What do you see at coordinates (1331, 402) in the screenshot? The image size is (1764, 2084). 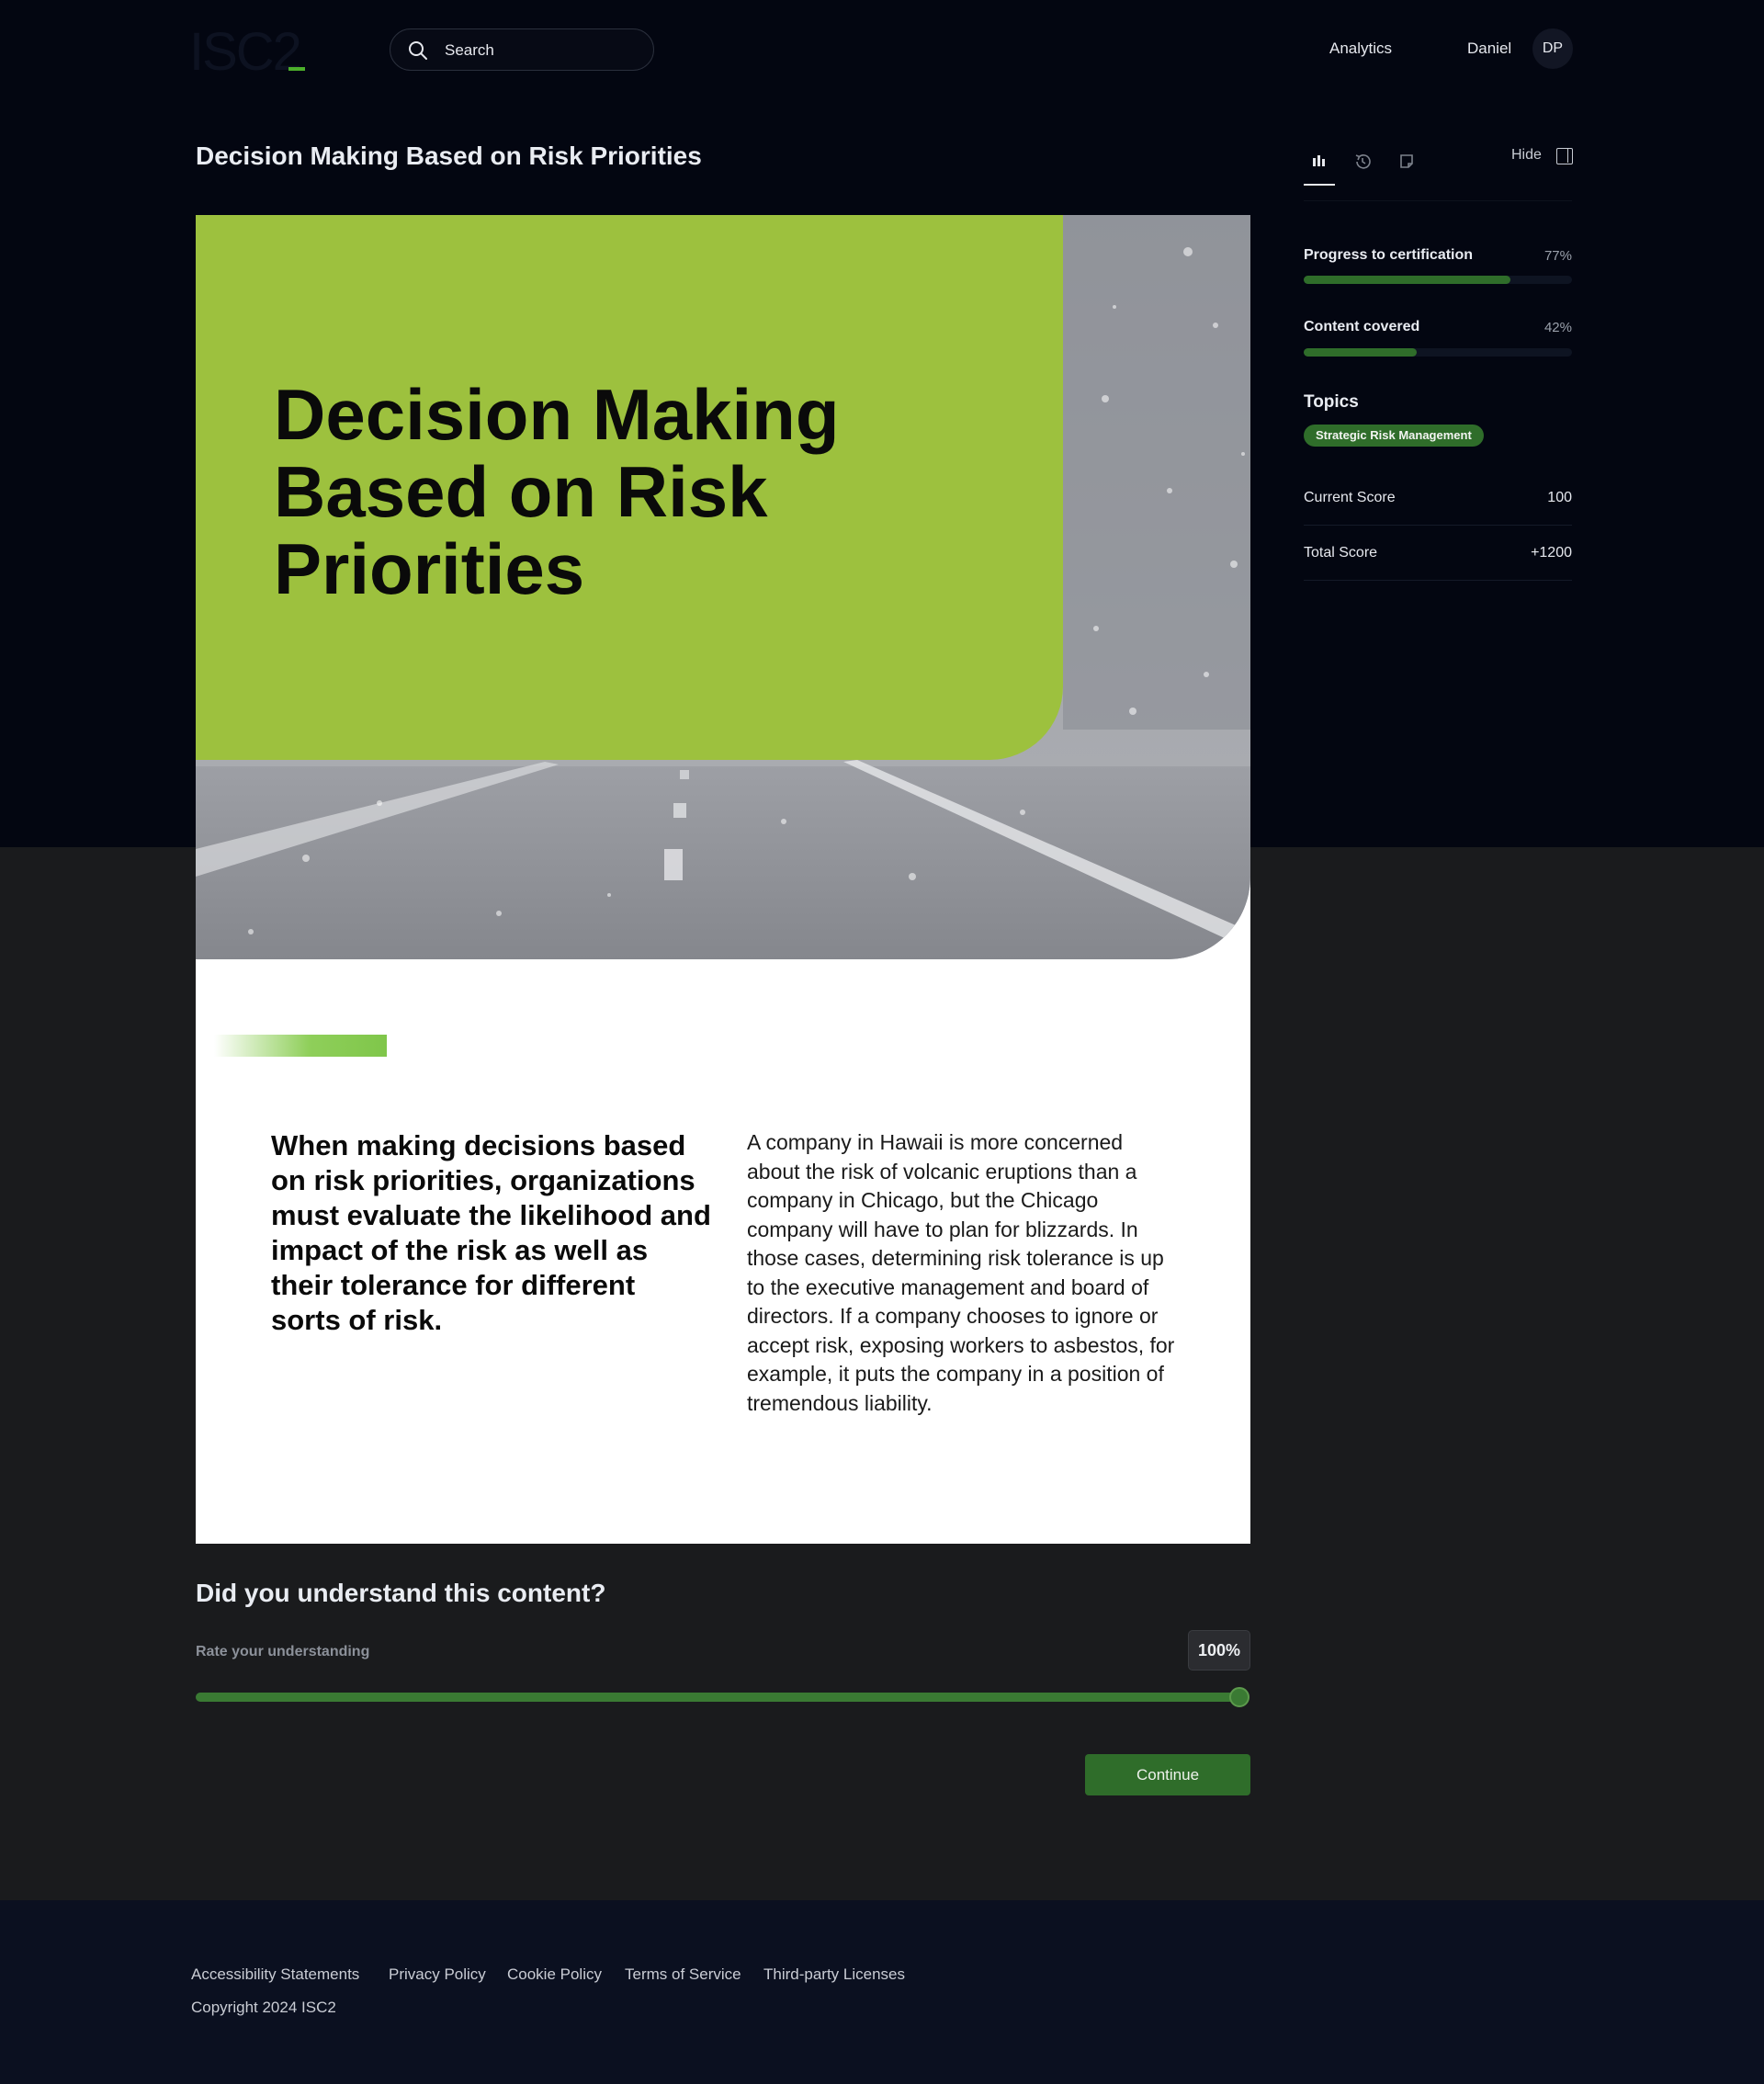 I see `topics-title: Topics` at bounding box center [1331, 402].